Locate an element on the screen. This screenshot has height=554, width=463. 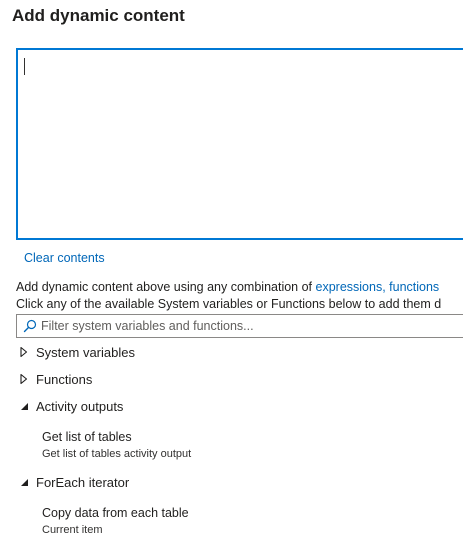
section-system-variables: System variables is located at coordinates (76, 352).